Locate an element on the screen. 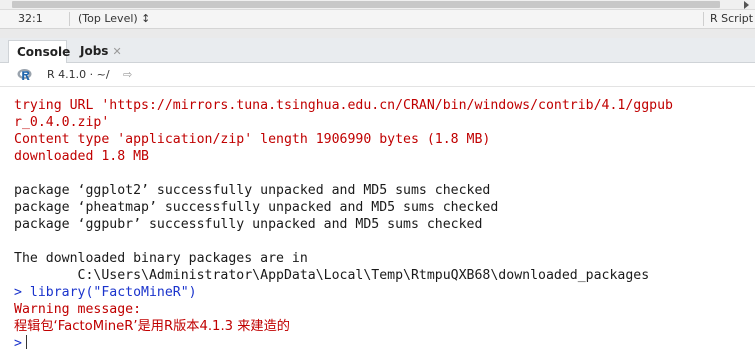 Image resolution: width=755 pixels, height=354 pixels. tab-console: Console is located at coordinates (39, 51).